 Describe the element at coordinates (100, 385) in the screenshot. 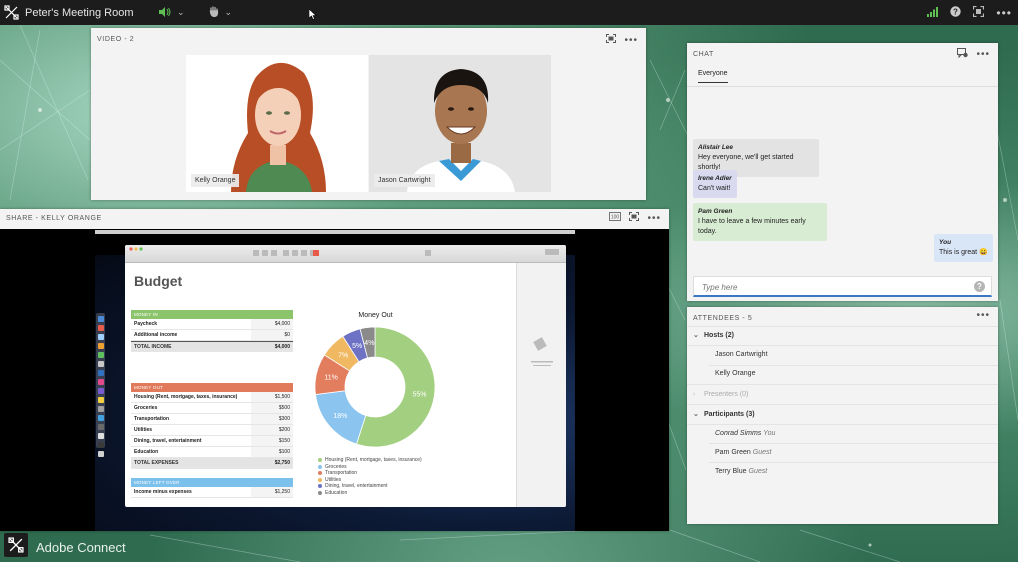

I see `dock` at that location.